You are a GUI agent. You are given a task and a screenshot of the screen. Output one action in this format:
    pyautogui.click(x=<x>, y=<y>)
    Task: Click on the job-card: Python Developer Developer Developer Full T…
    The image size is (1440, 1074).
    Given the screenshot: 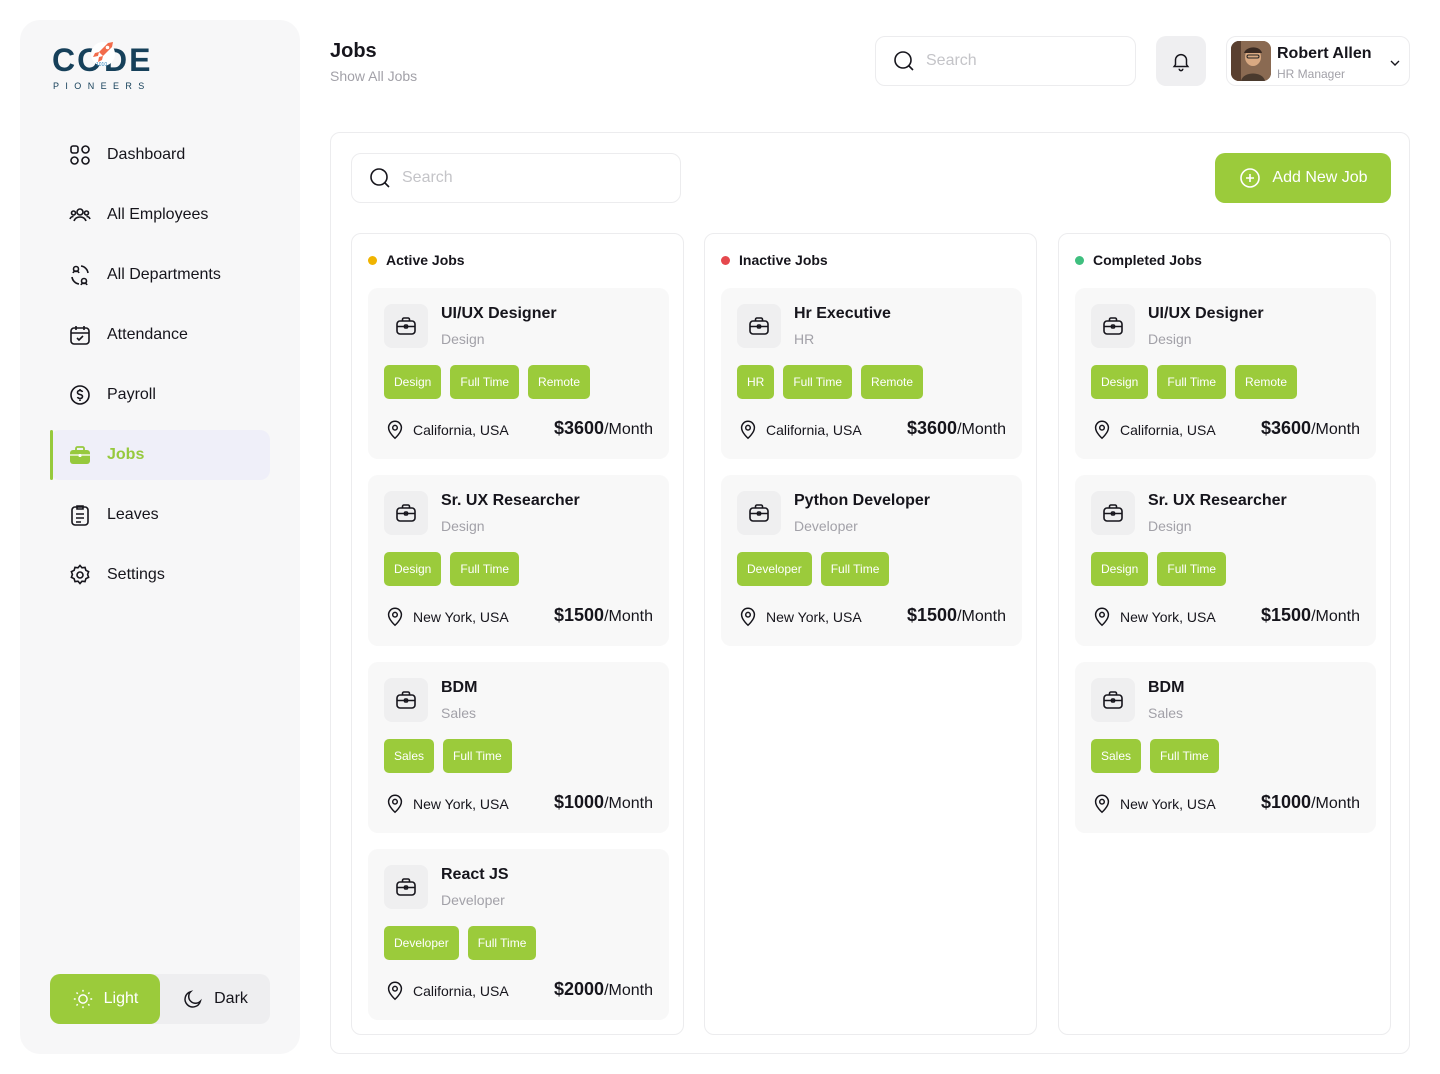 What is the action you would take?
    pyautogui.click(x=871, y=560)
    